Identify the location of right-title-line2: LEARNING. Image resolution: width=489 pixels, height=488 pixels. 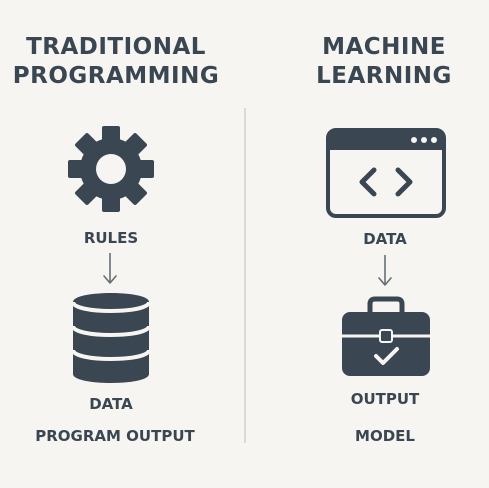
(384, 76).